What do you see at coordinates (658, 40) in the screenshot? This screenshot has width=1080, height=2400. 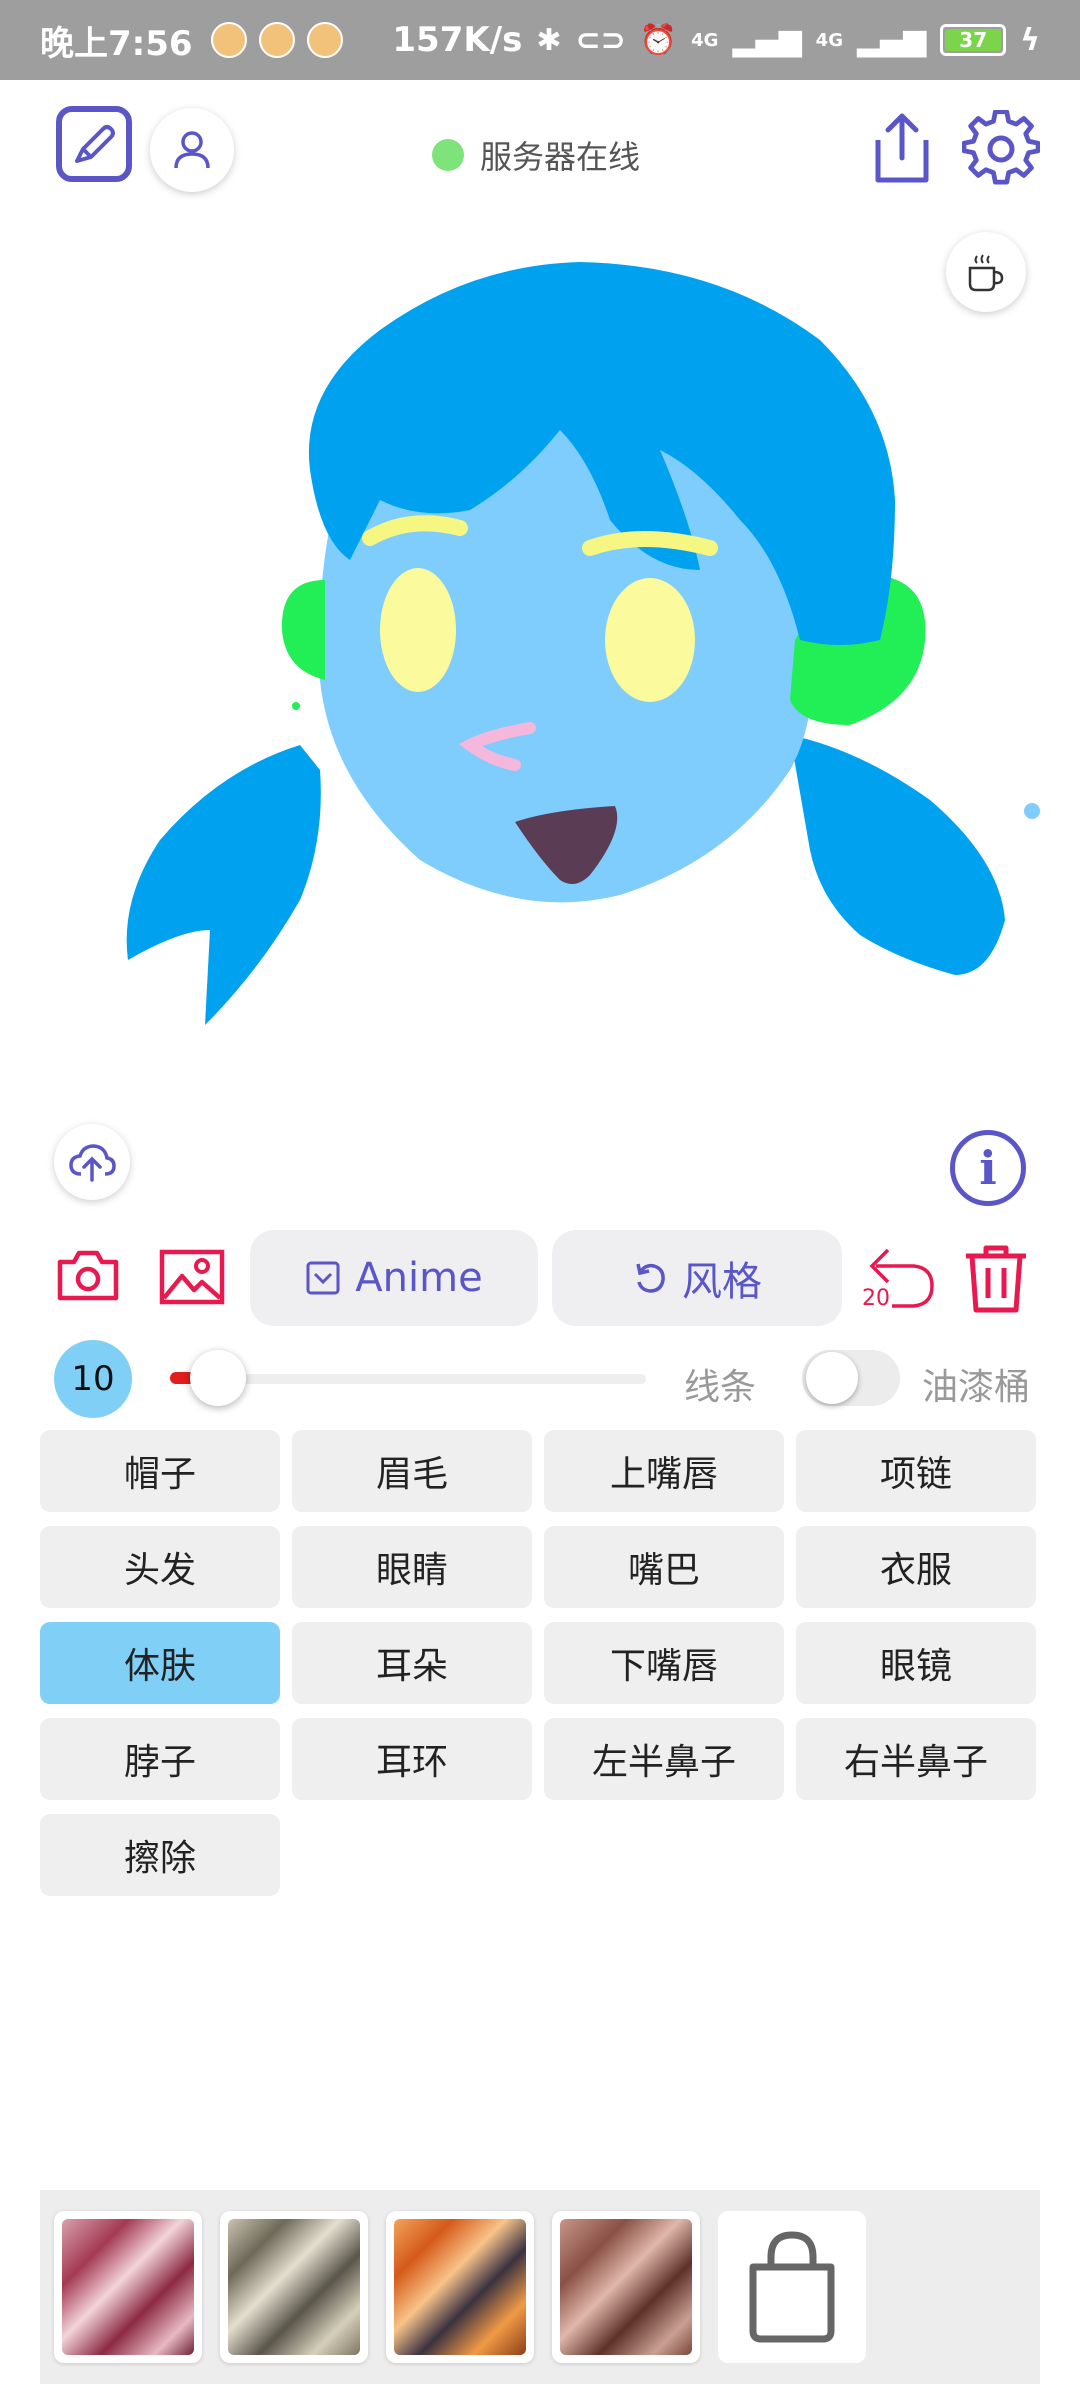 I see `alarm-icon: ⏰` at bounding box center [658, 40].